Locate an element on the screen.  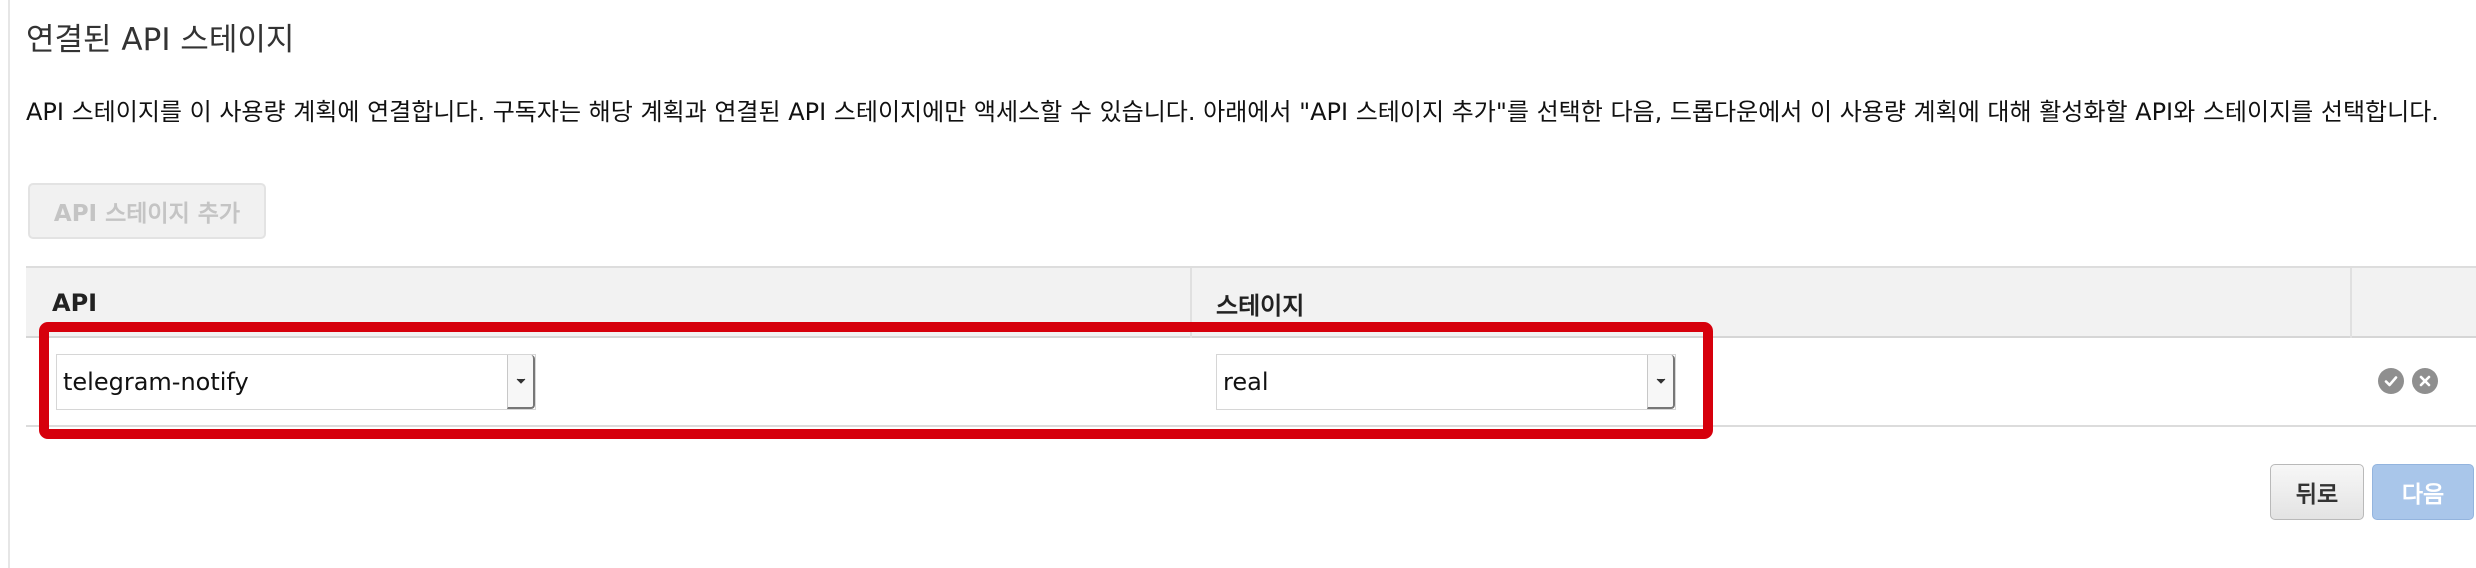
add-api-stage-button: API 스테이지 추가 is located at coordinates (147, 211).